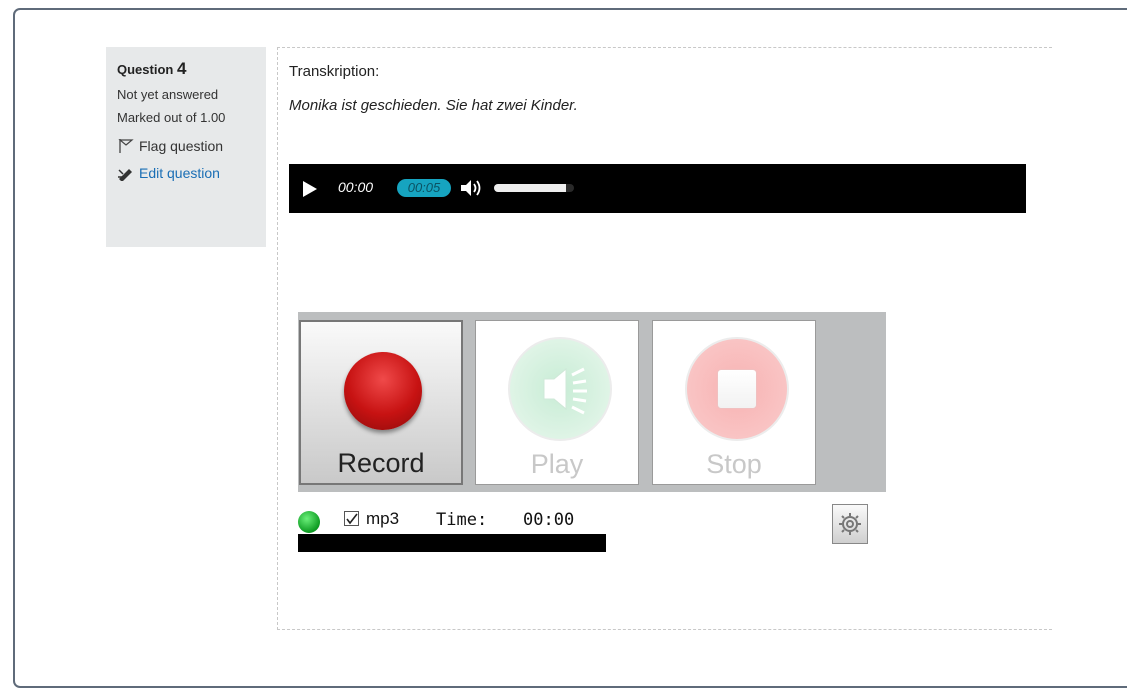 Image resolution: width=1127 pixels, height=688 pixels. I want to click on progress-bar: 00:05, so click(424, 188).